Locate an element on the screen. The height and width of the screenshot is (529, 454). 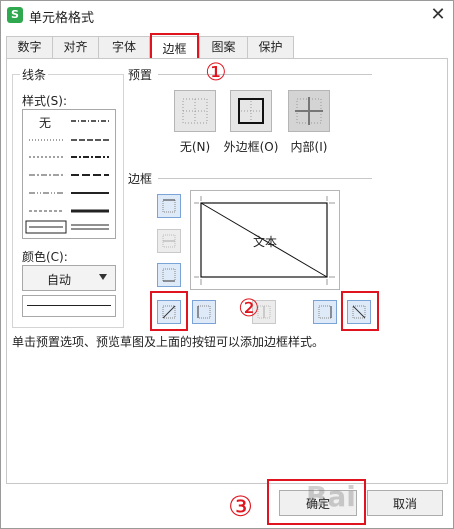
step3-marker: ③ is located at coordinates (241, 506).